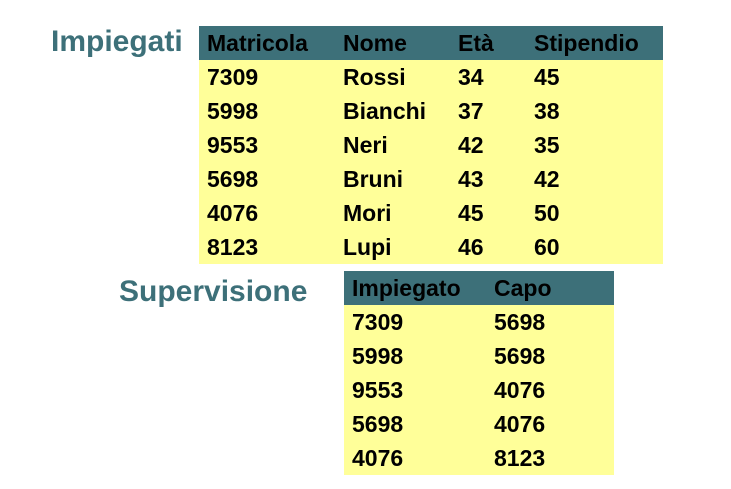 This screenshot has width=731, height=489. I want to click on table-row: 5998 Bianchi 37 38, so click(431, 111).